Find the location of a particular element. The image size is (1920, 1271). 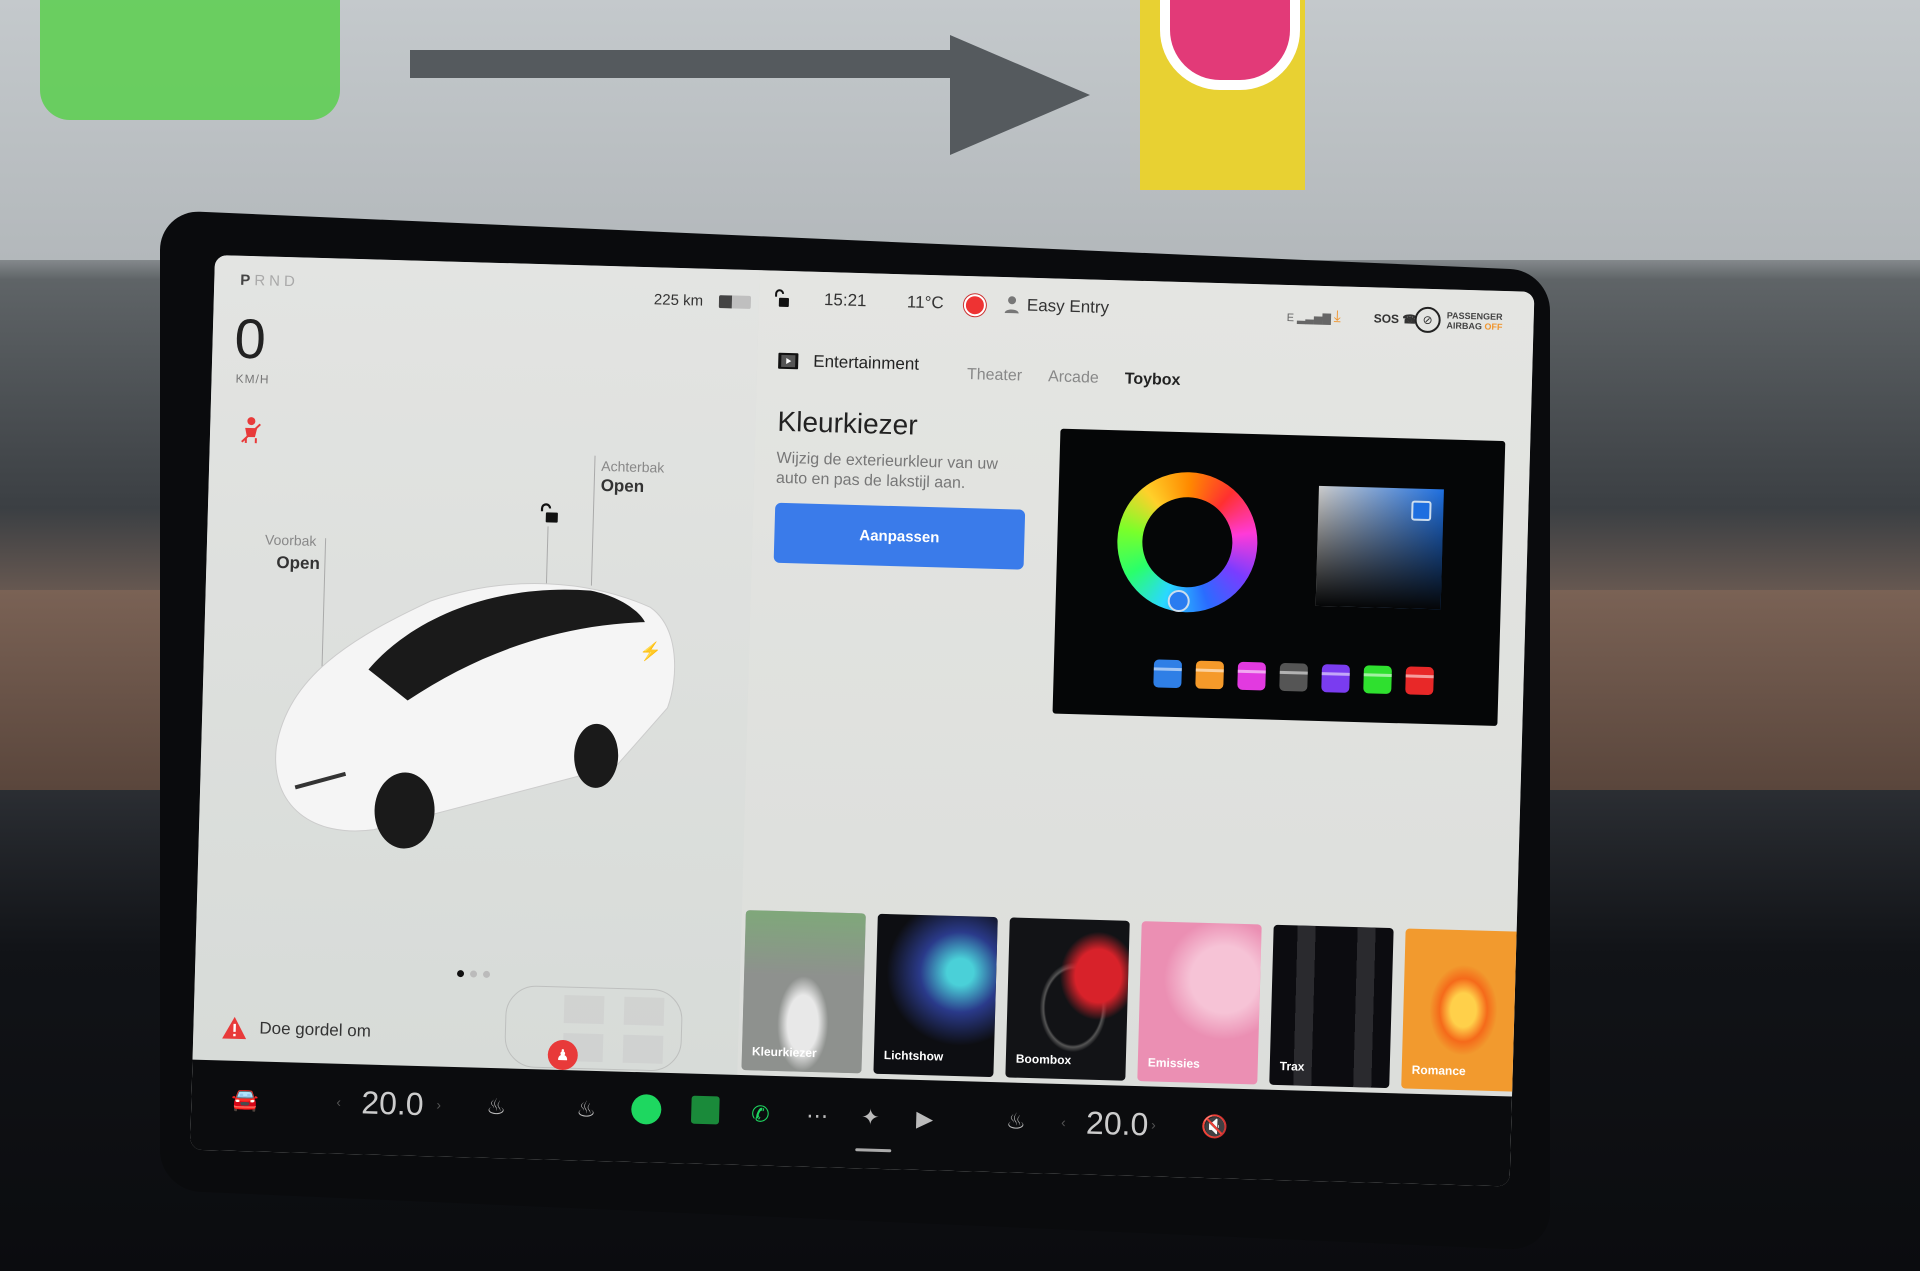

tile-label: Lichtshow is located at coordinates (913, 1055).